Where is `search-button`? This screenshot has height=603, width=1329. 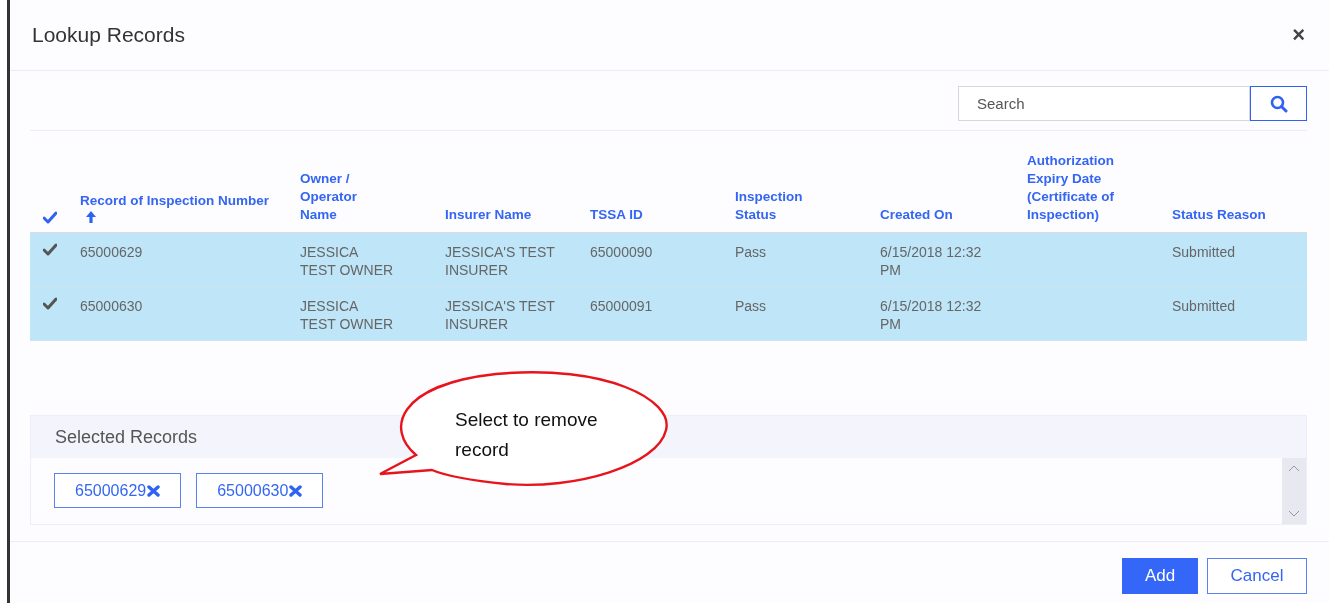 search-button is located at coordinates (1278, 103).